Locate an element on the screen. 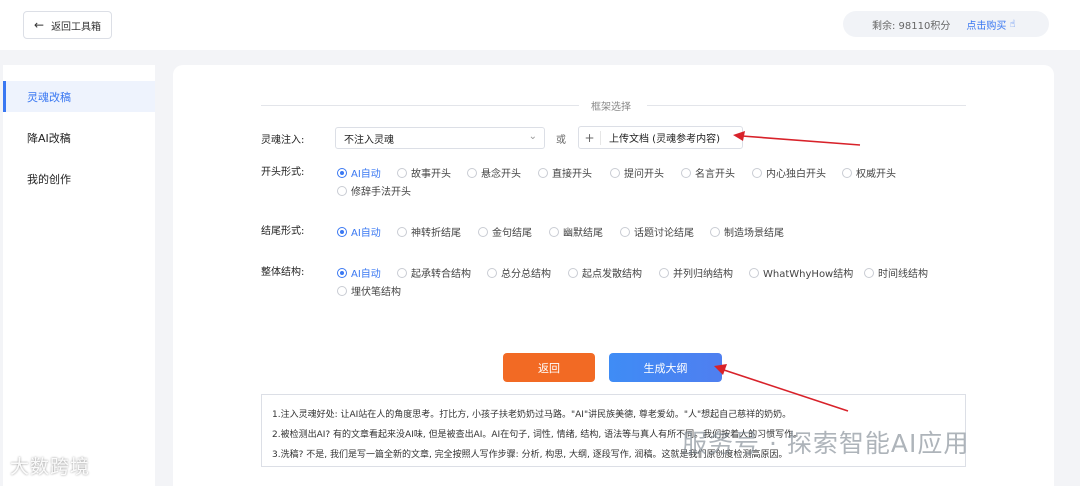 This screenshot has height=486, width=1080. structure-option: 时间线结构 is located at coordinates (896, 272).